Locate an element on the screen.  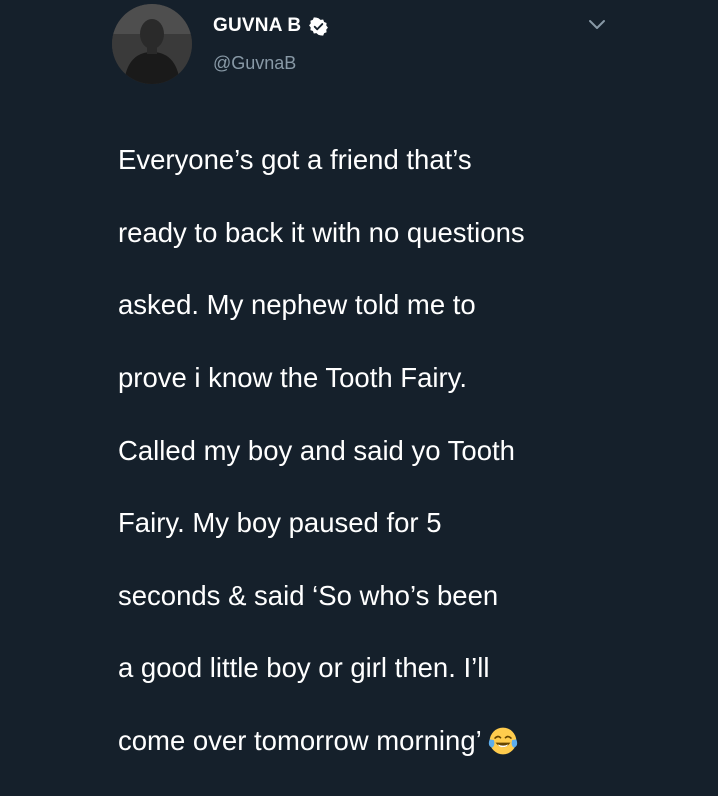
tweet-text-line: Everyone’s got a friend that’s is located at coordinates (295, 160).